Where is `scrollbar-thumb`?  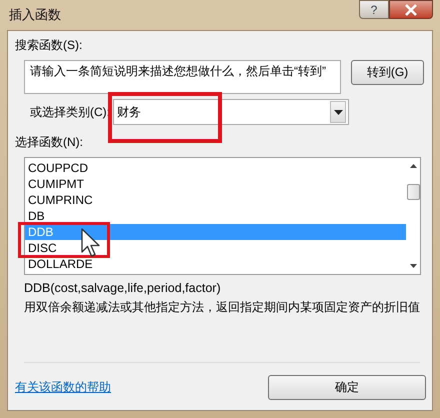 scrollbar-thumb is located at coordinates (413, 192).